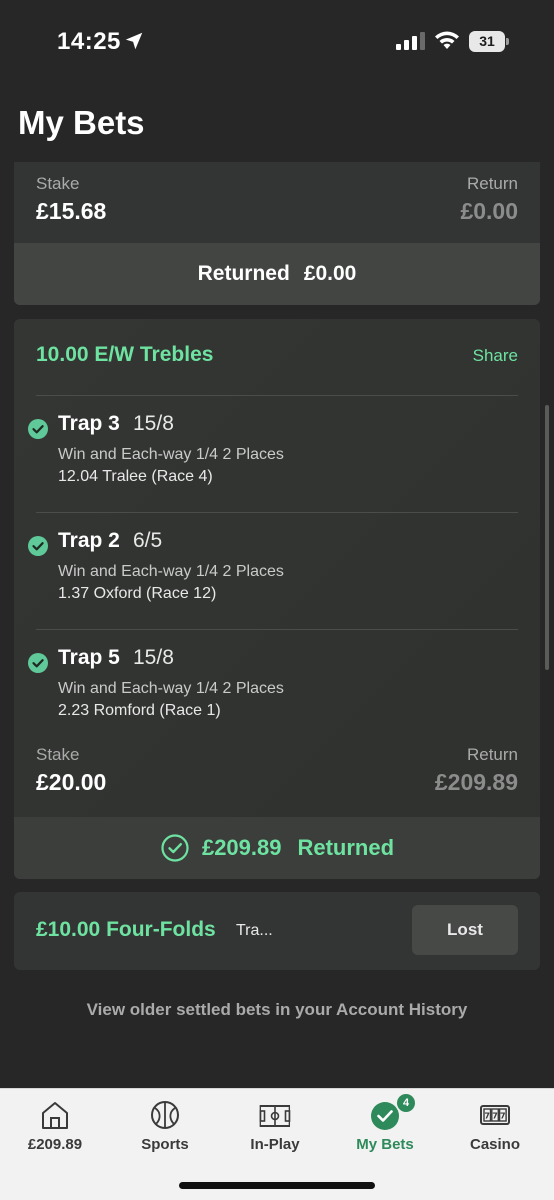 The width and height of the screenshot is (554, 1200). I want to click on status-time: 14:25, so click(89, 41).